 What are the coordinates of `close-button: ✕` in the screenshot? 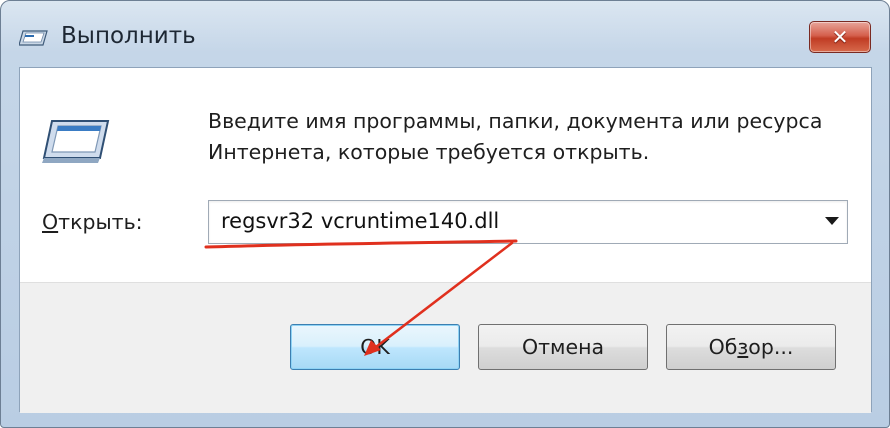 It's located at (840, 37).